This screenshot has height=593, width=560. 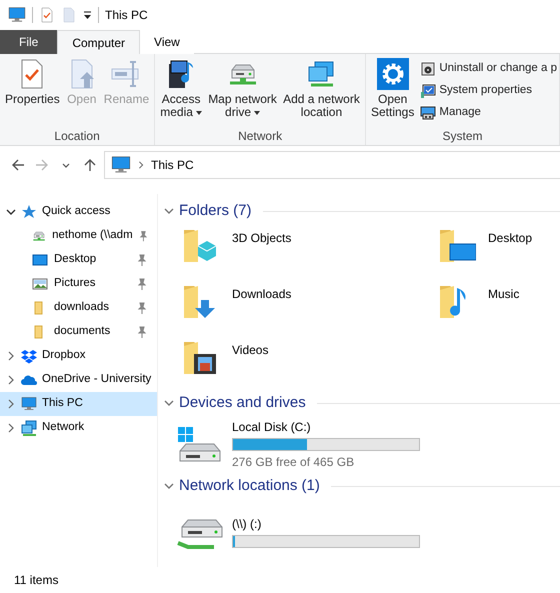 I want to click on address-bar: This PC, so click(x=332, y=165).